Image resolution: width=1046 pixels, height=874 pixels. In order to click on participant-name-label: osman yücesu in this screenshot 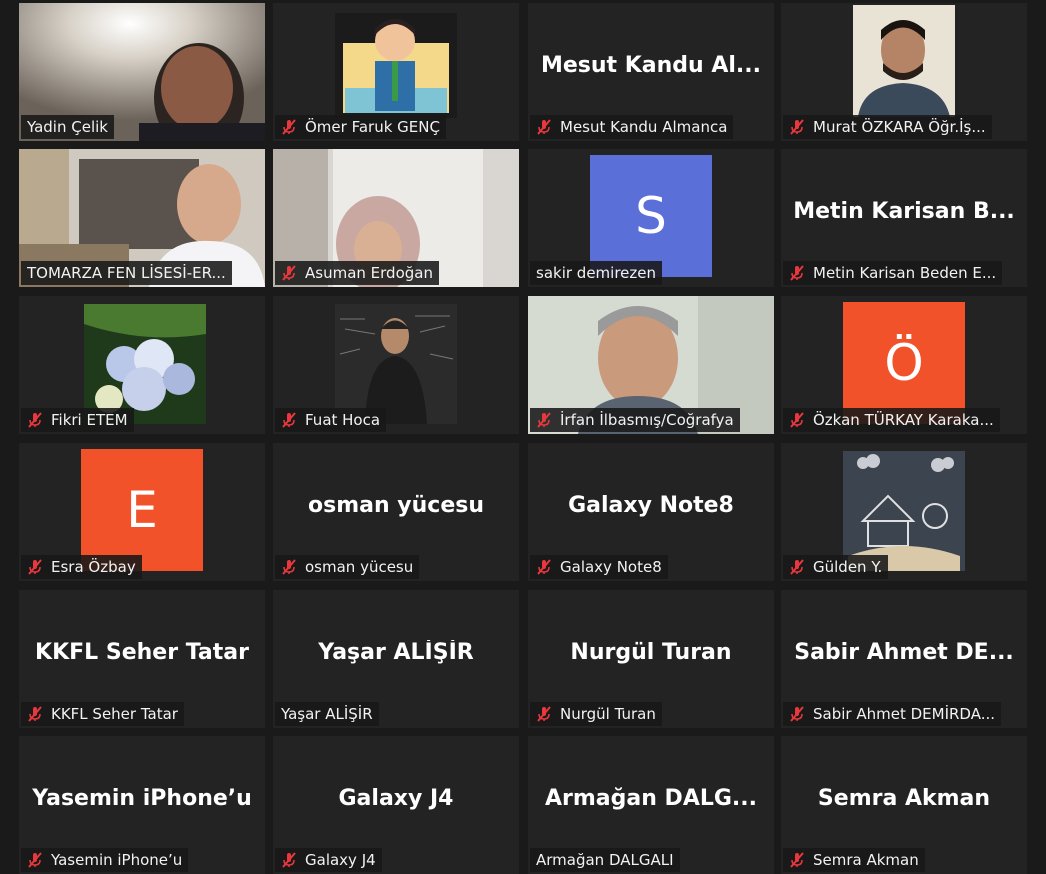, I will do `click(347, 567)`.